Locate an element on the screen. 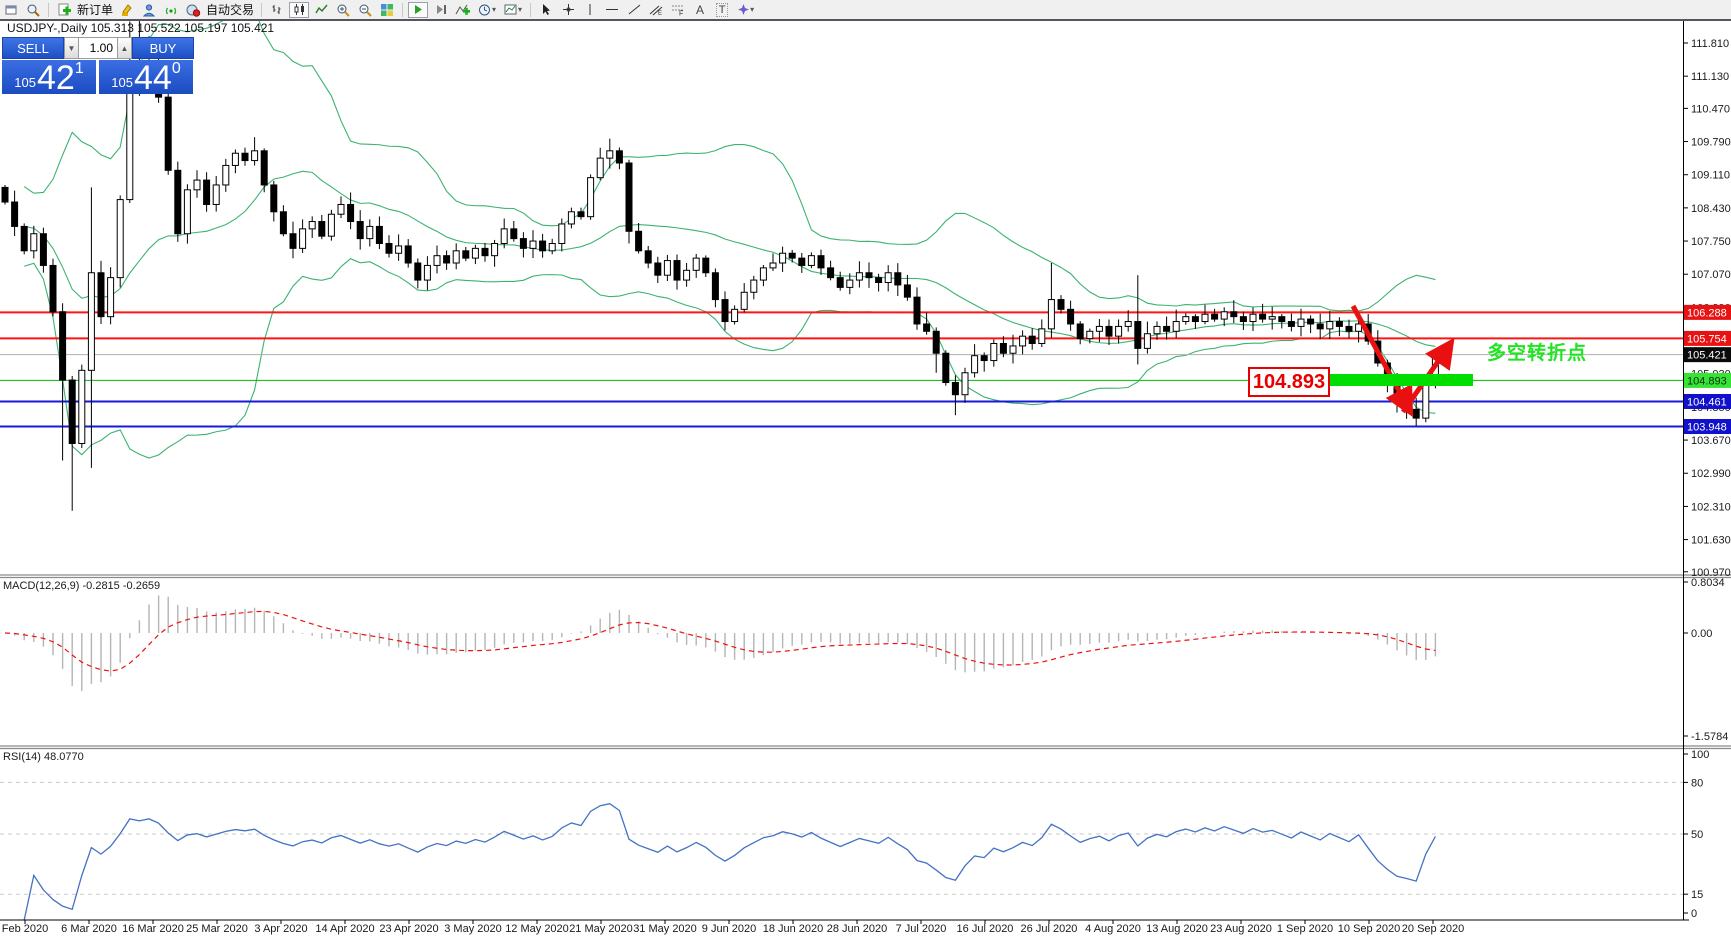 The width and height of the screenshot is (1731, 936). new-order-label: 新订单 is located at coordinates (95, 9).